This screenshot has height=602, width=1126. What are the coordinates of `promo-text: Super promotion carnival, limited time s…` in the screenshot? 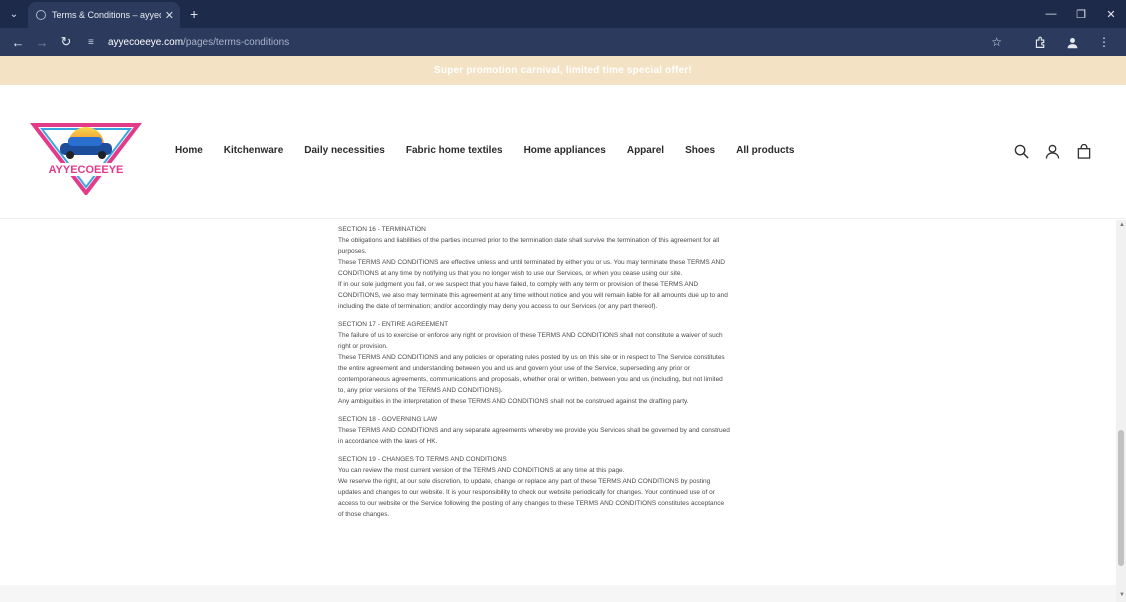 It's located at (563, 70).